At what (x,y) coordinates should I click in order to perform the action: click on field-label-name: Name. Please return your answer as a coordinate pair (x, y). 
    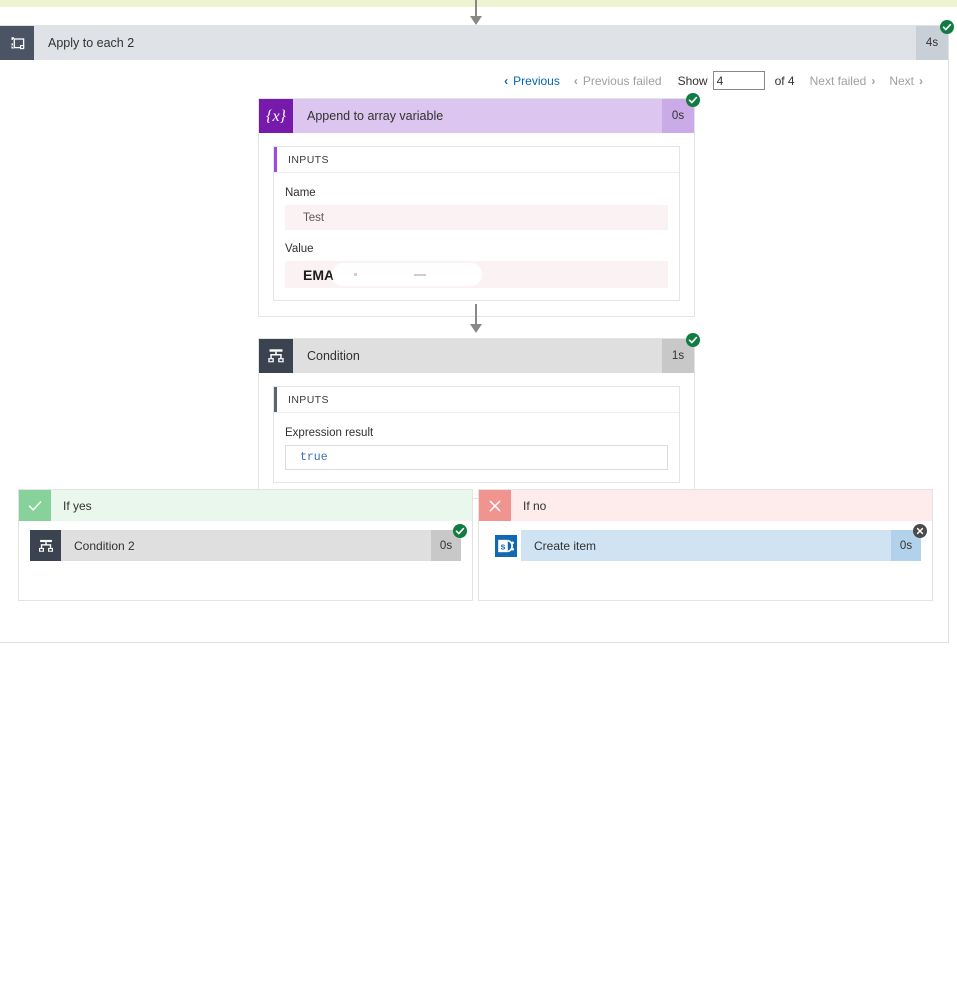
    Looking at the image, I should click on (300, 193).